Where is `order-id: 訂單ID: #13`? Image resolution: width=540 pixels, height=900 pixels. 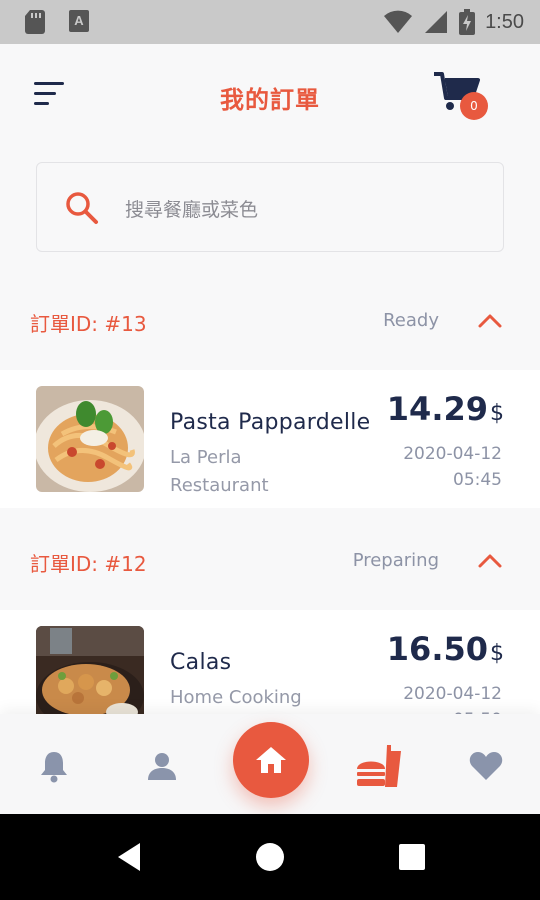 order-id: 訂單ID: #13 is located at coordinates (88, 324).